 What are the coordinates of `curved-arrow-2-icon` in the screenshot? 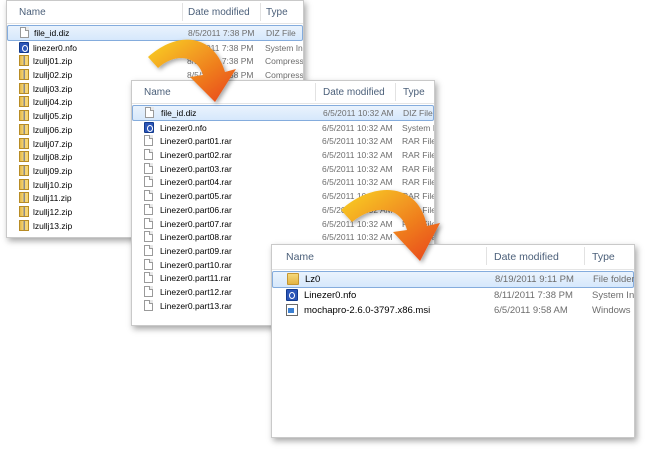 It's located at (390, 225).